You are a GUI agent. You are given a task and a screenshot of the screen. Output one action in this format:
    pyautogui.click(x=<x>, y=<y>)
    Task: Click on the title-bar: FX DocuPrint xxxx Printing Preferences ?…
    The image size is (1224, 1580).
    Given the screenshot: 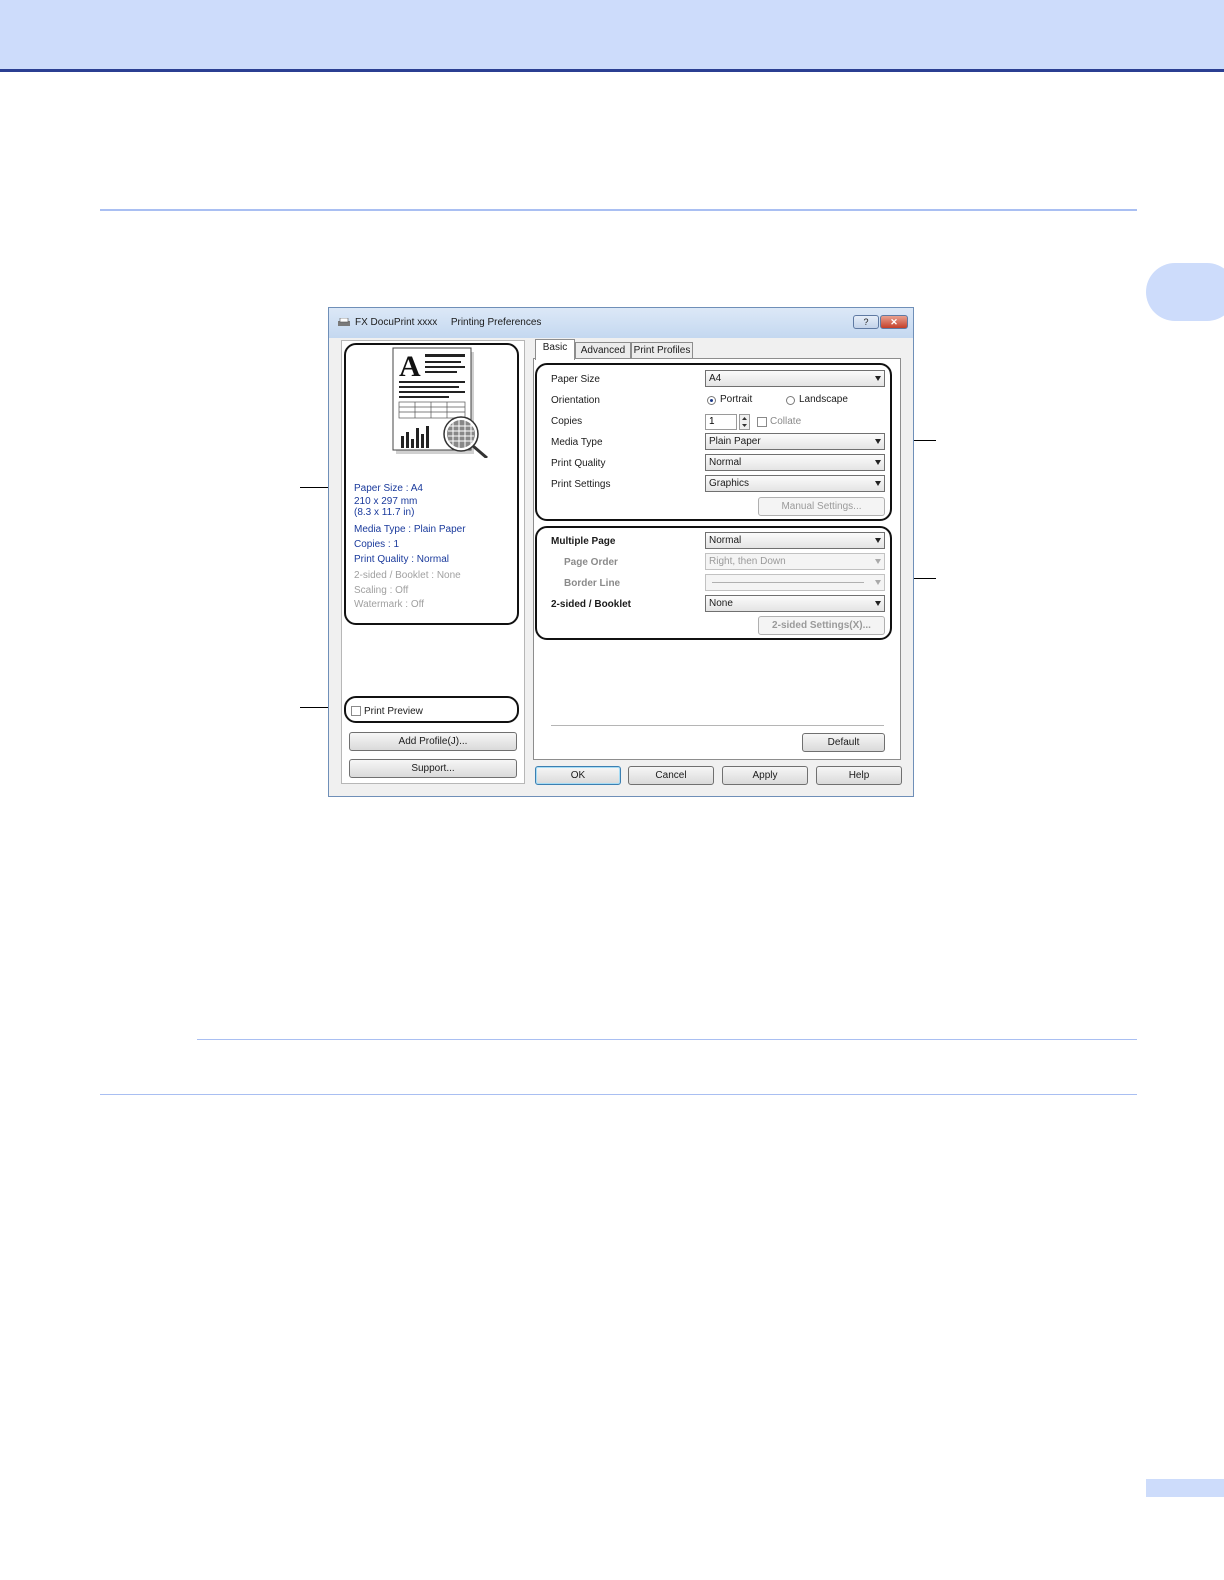 What is the action you would take?
    pyautogui.click(x=621, y=323)
    